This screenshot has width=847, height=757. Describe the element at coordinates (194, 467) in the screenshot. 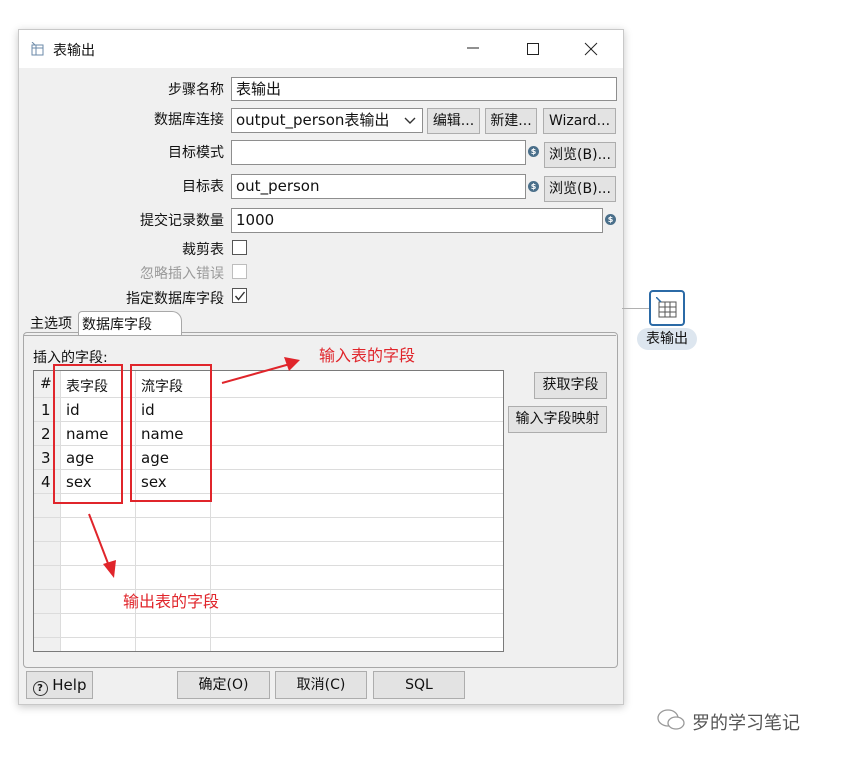

I see `annotation-arrows` at that location.